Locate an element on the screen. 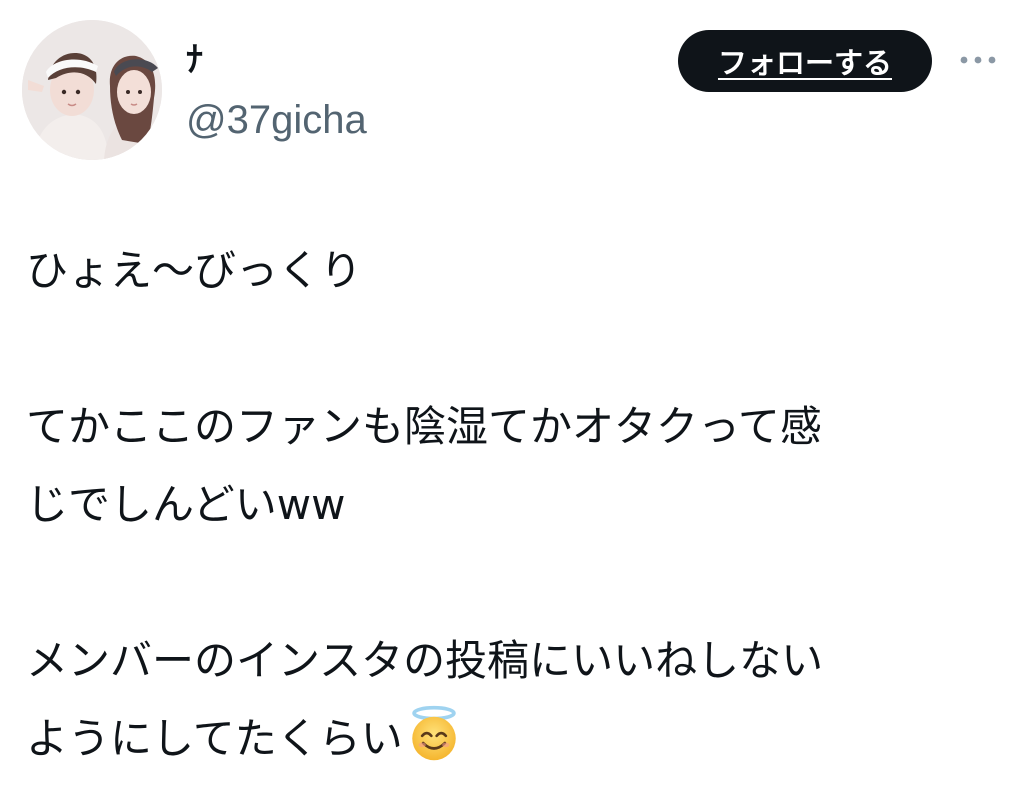 The width and height of the screenshot is (1024, 800). user-handle: @37gicha is located at coordinates (276, 120).